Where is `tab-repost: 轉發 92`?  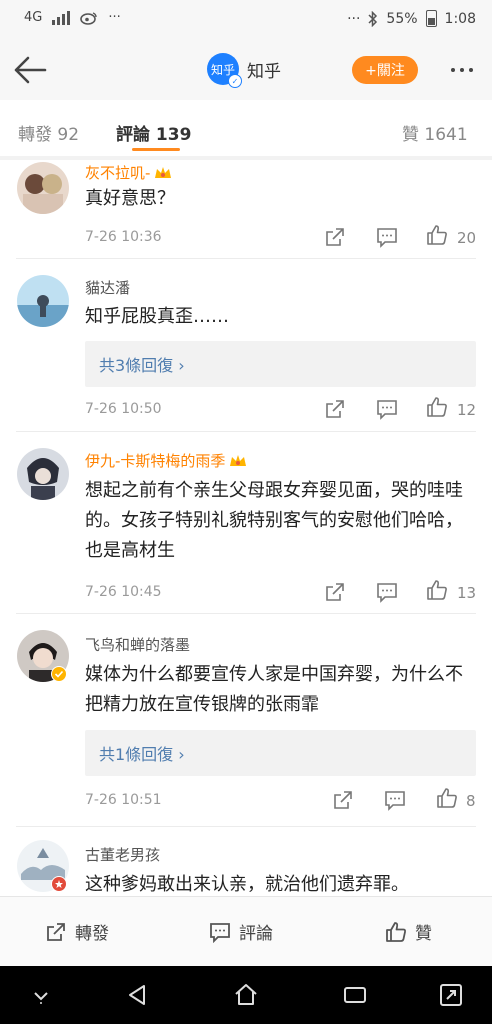 tab-repost: 轉發 92 is located at coordinates (48, 132).